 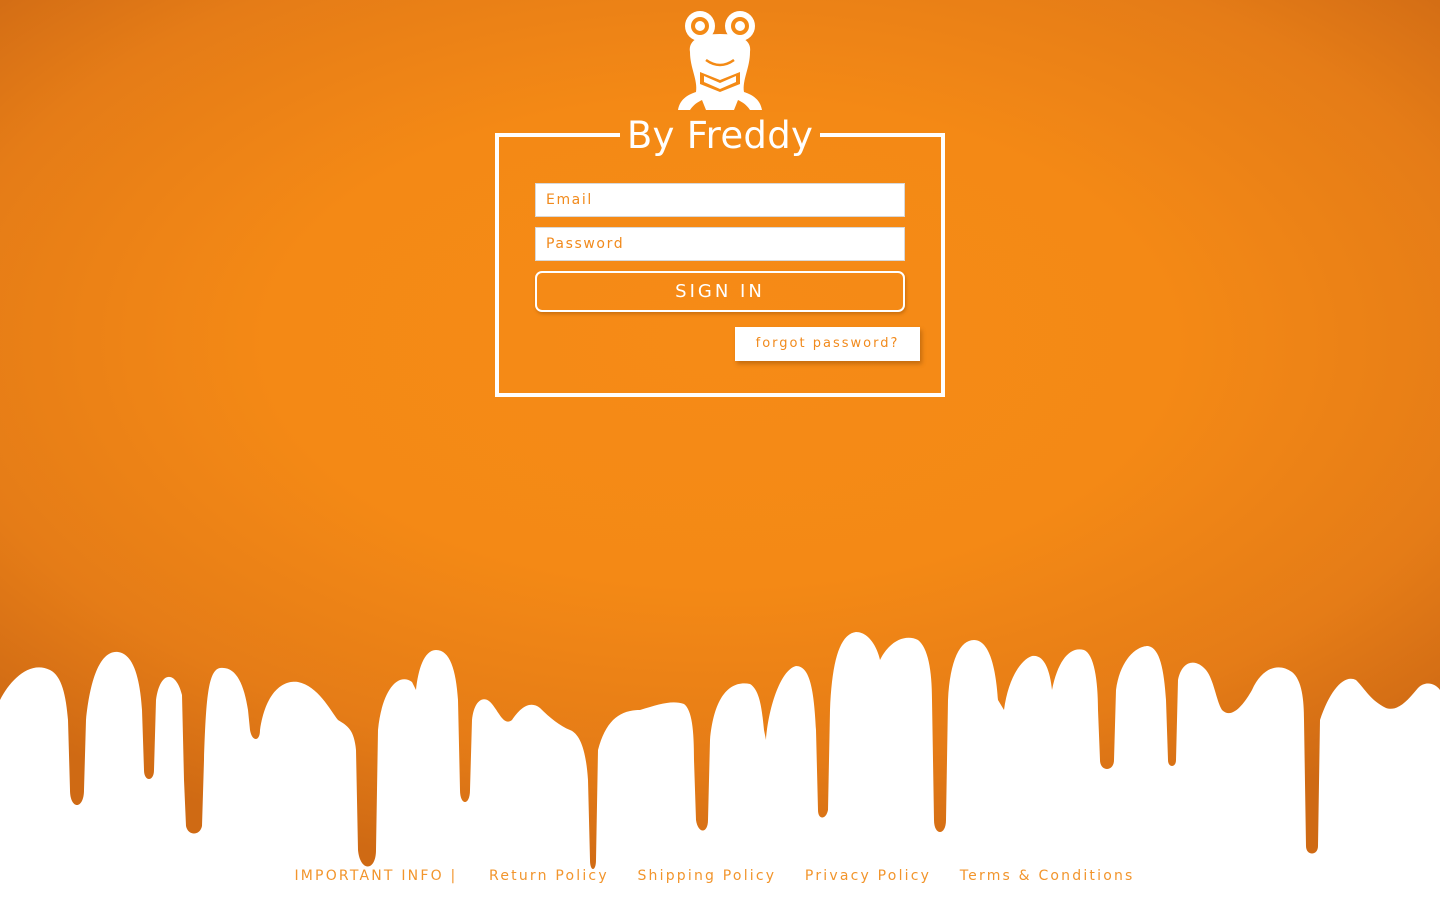 I want to click on brand-title: By Freddy, so click(x=720, y=136).